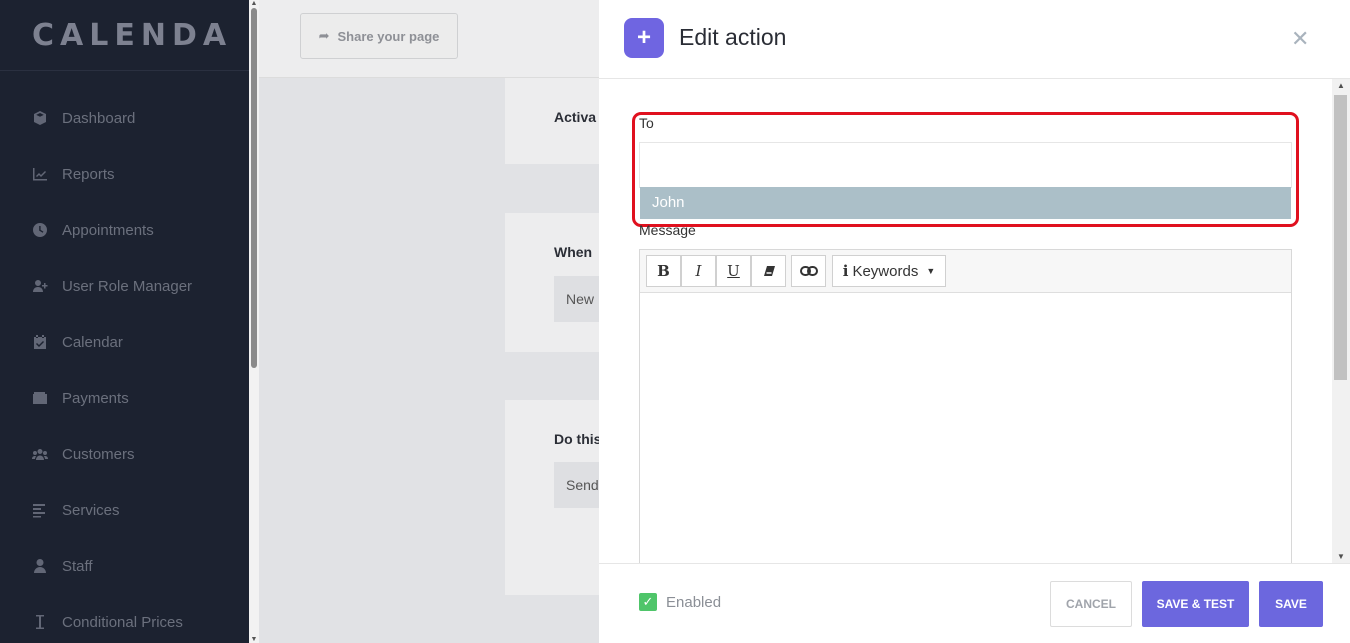  What do you see at coordinates (124, 174) in the screenshot?
I see `sidebar-item-reports: Reports` at bounding box center [124, 174].